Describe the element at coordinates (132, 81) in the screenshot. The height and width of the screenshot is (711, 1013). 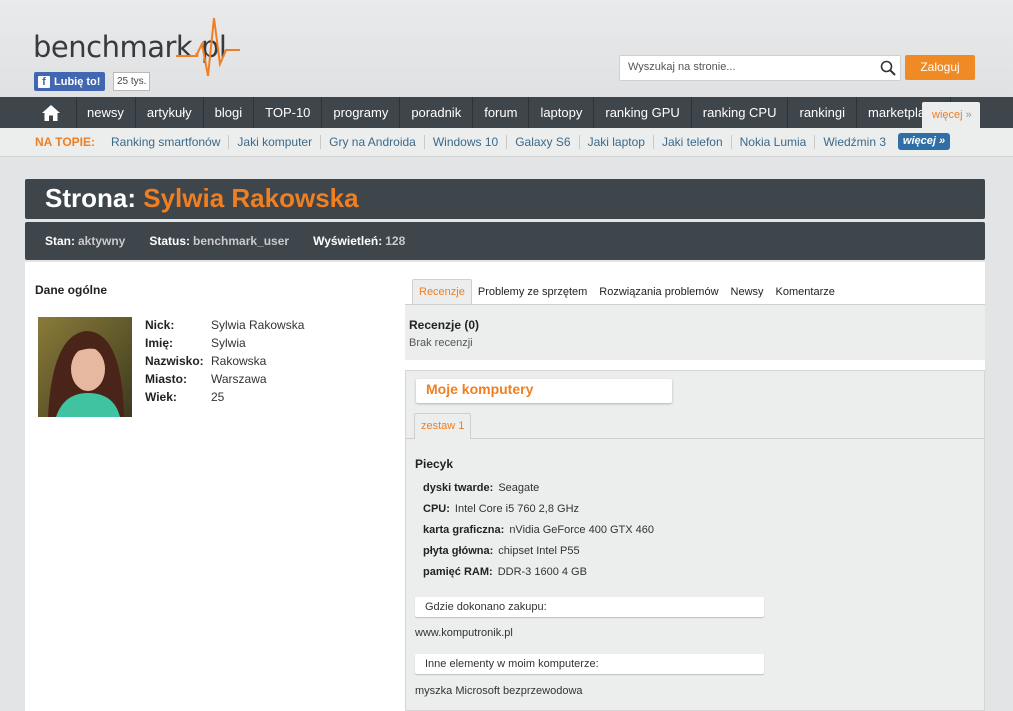
I see `facebook-like-count: 25 tys.` at that location.